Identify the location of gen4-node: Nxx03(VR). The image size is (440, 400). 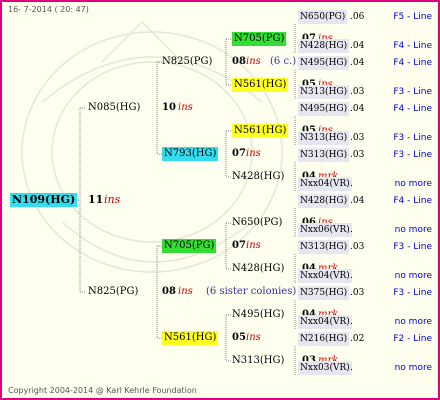
(325, 368).